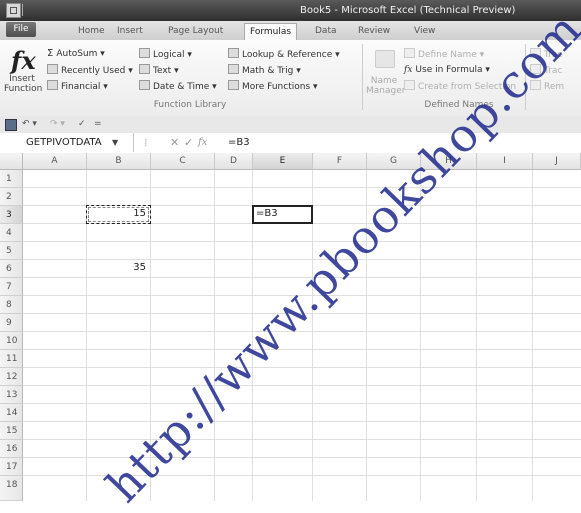  I want to click on column-header-i: I, so click(505, 161).